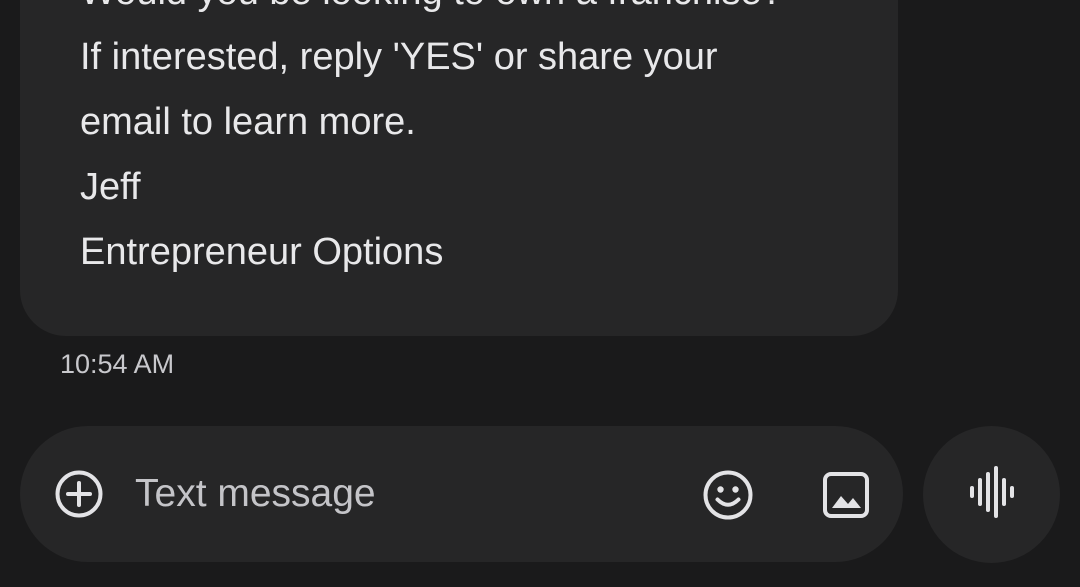 Image resolution: width=1080 pixels, height=587 pixels. Describe the element at coordinates (117, 364) in the screenshot. I see `message-timestamp: 10:54 AM` at that location.